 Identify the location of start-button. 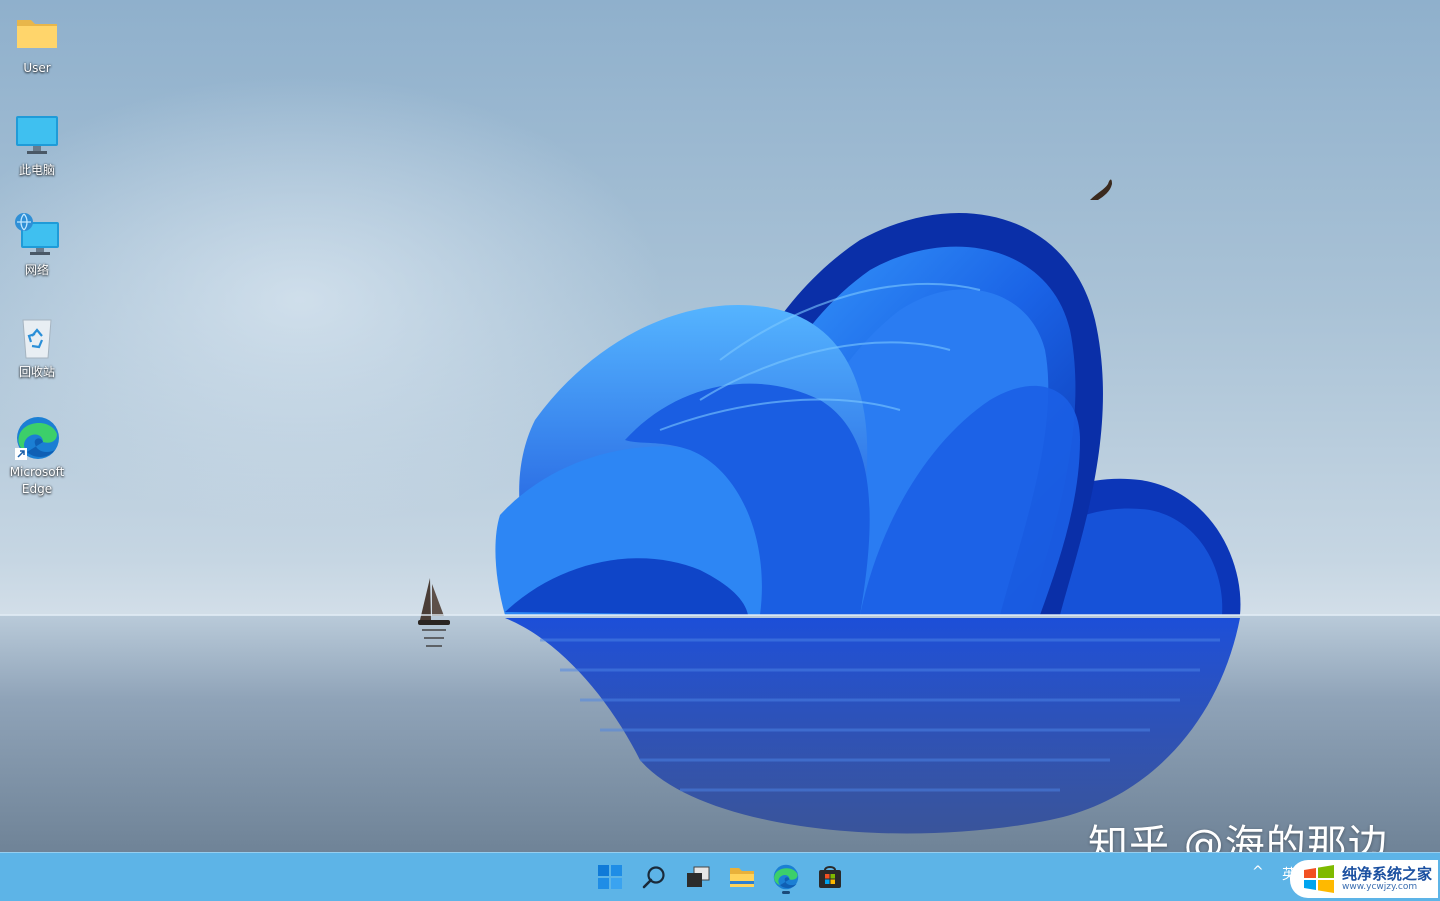
(610, 877).